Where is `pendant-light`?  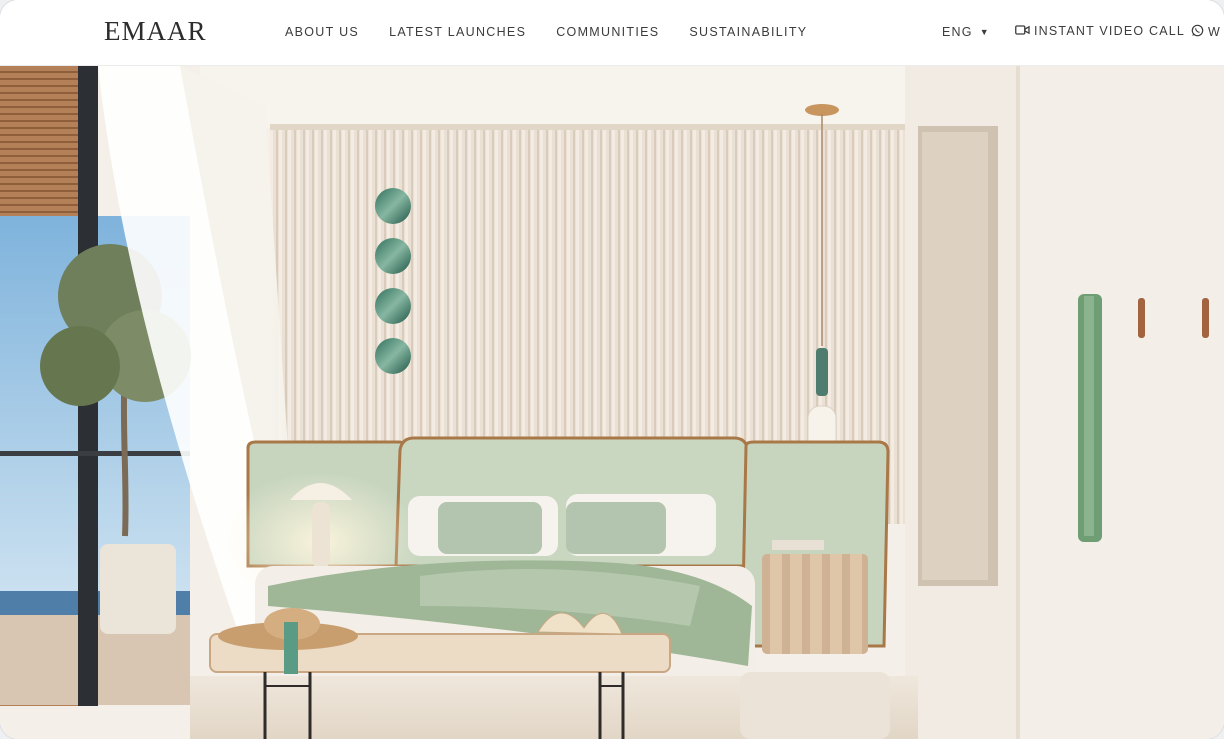 pendant-light is located at coordinates (822, 372).